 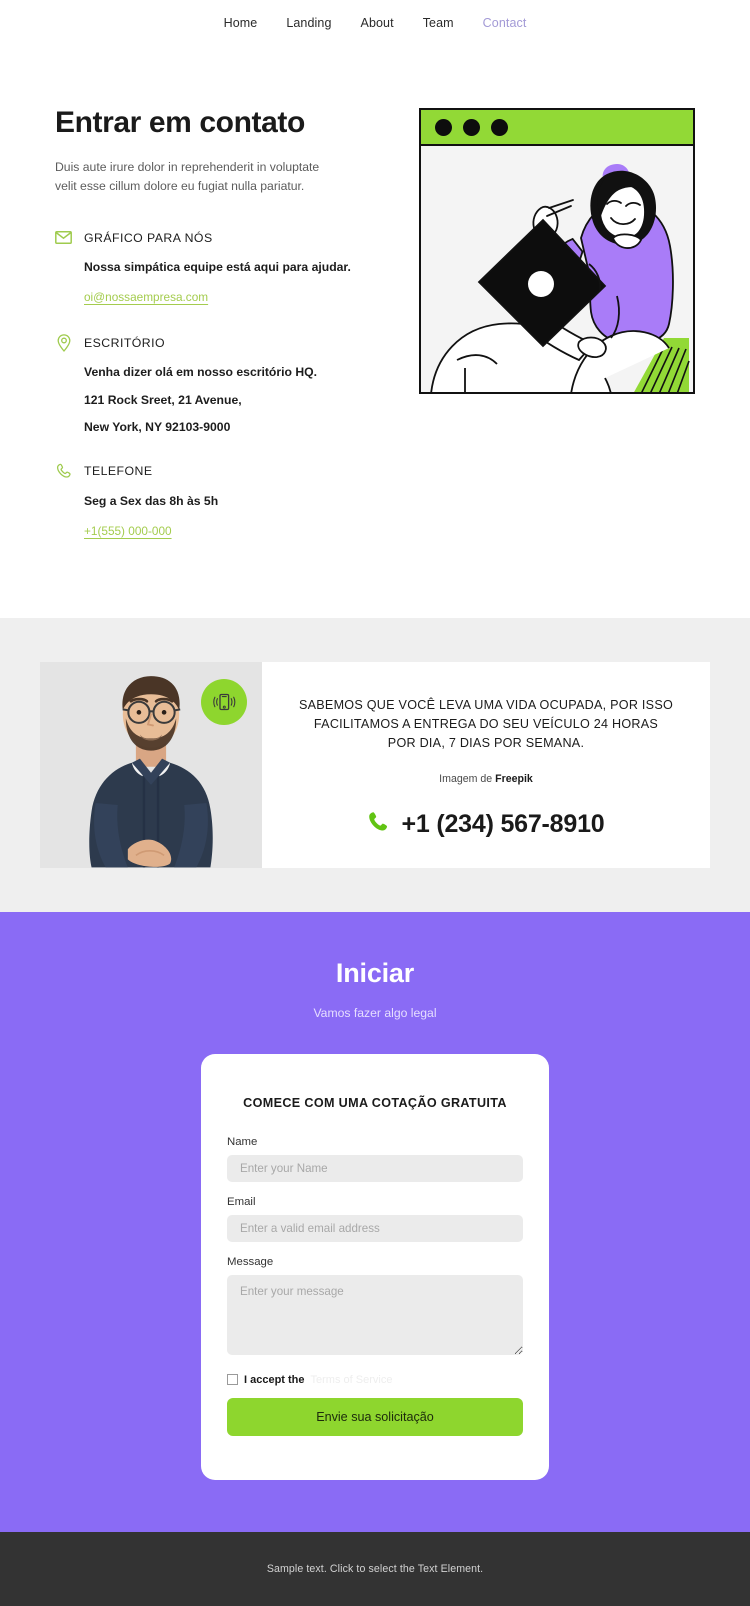 I want to click on message-textarea, so click(x=375, y=1314).